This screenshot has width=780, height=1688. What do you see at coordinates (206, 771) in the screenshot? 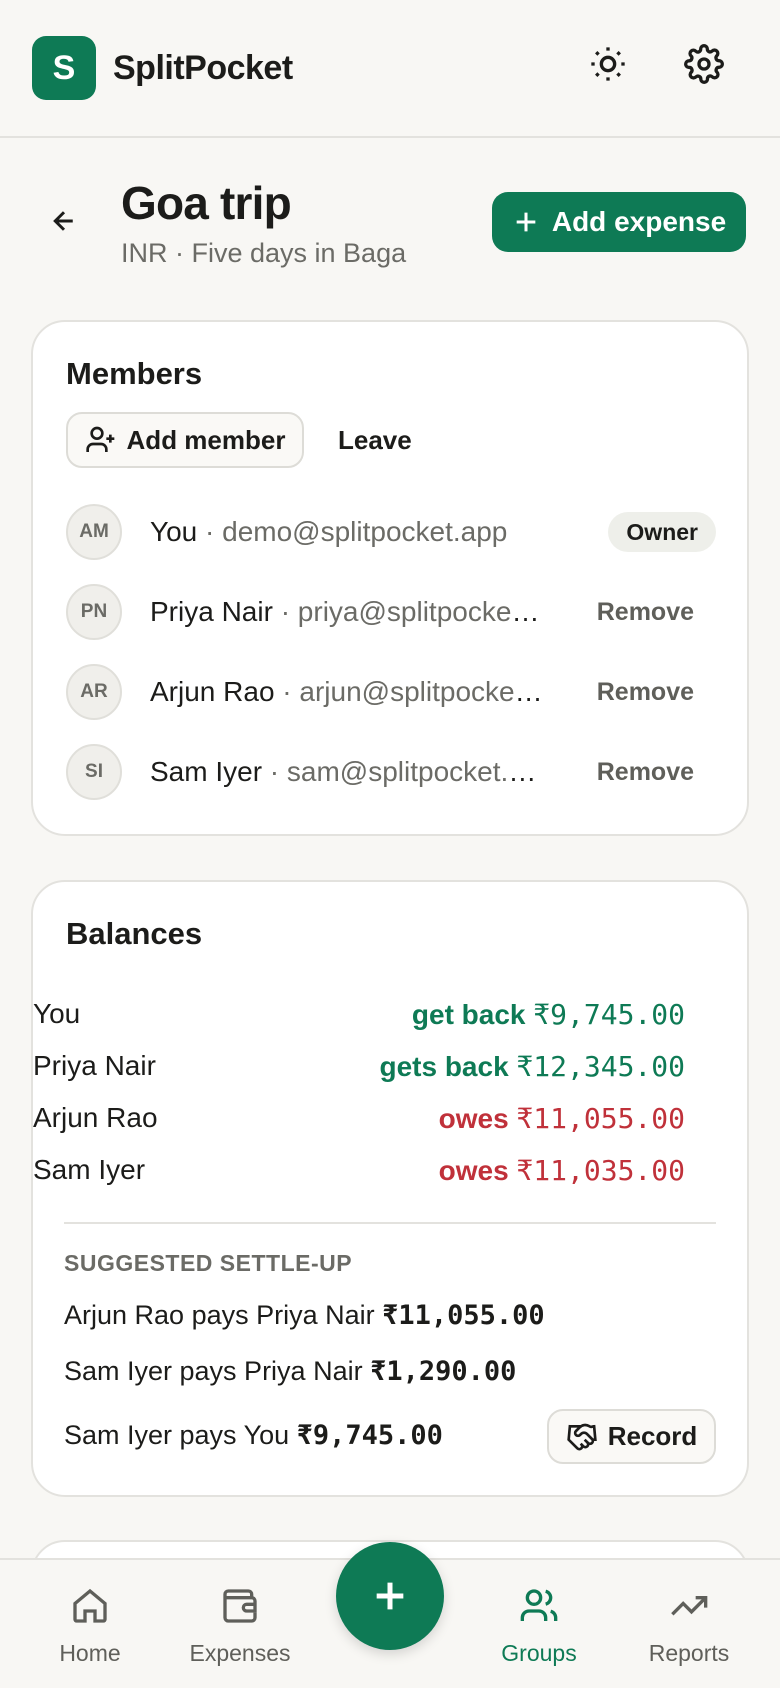
I see `member-display-name: Sam Iyer` at bounding box center [206, 771].